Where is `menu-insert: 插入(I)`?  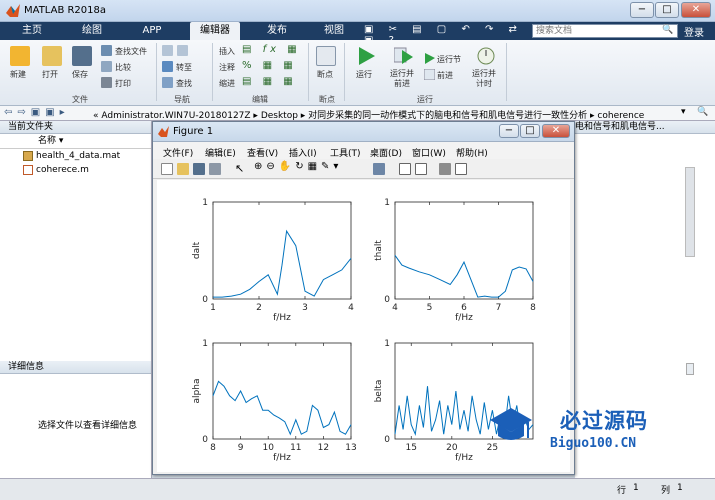
menu-insert: 插入(I) is located at coordinates (303, 152).